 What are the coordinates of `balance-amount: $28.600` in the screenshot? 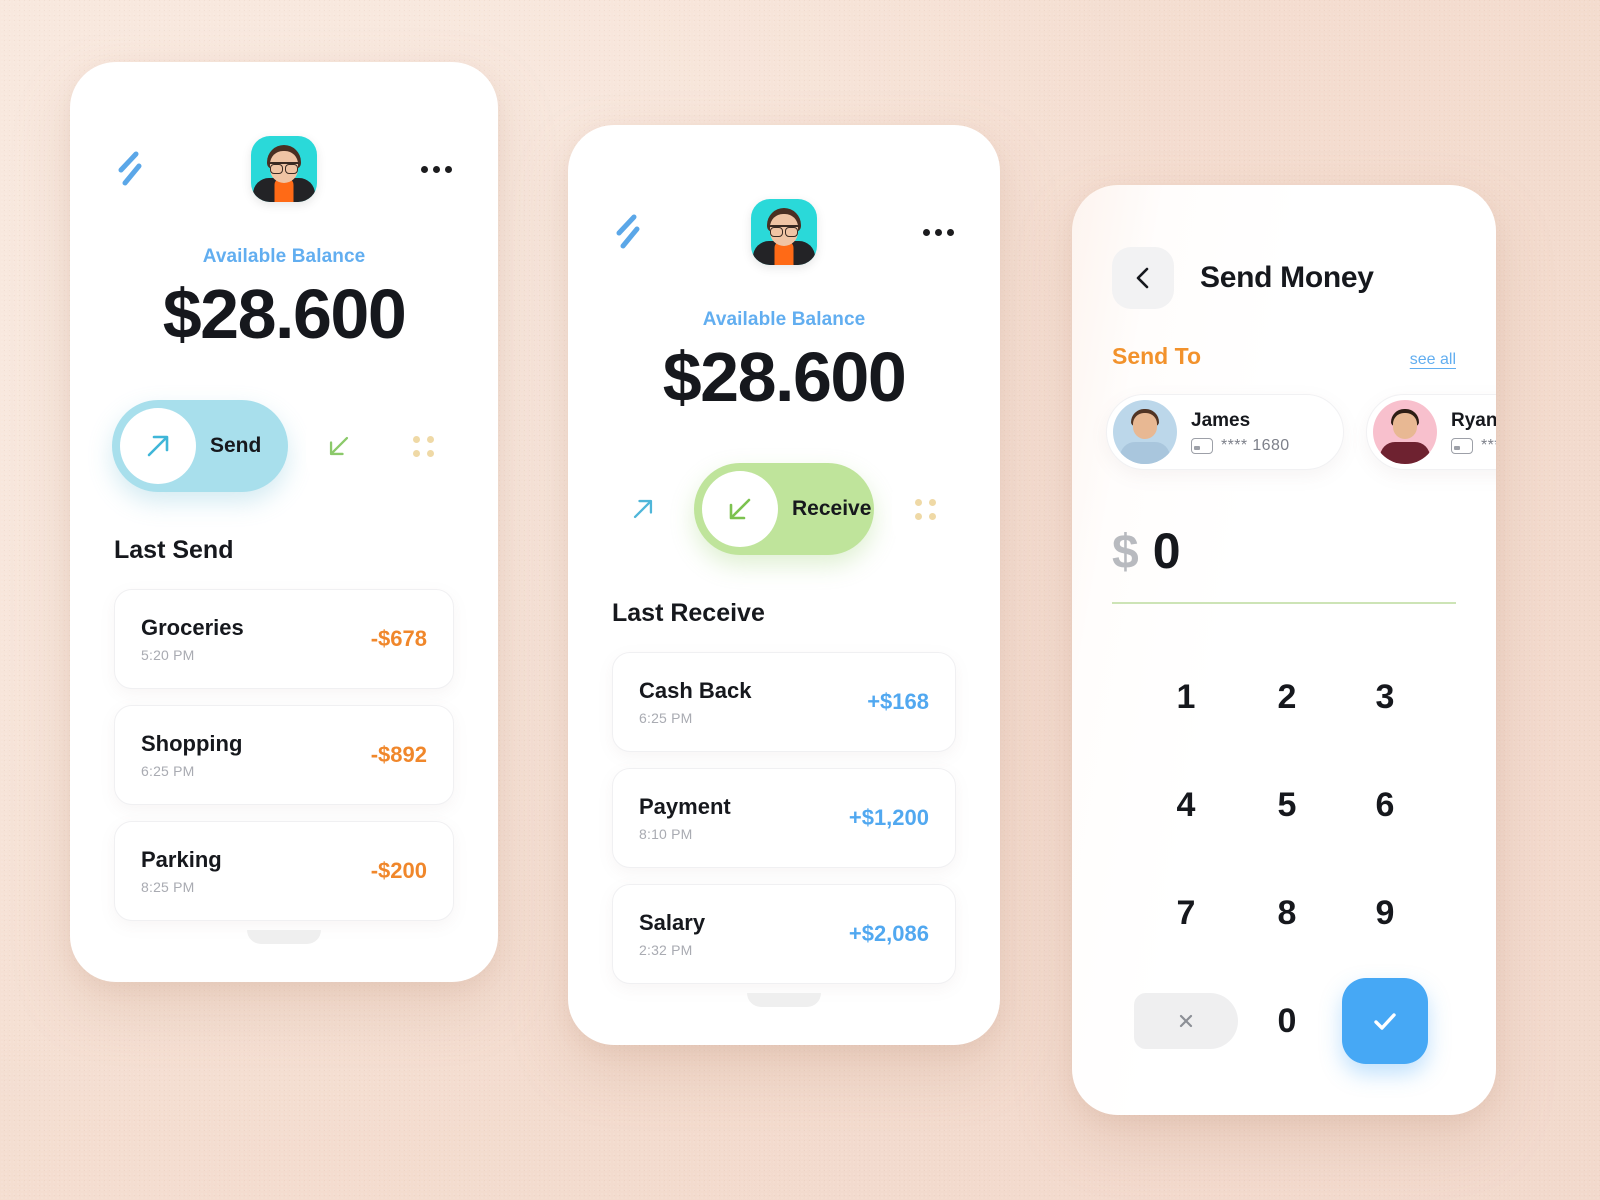 It's located at (284, 314).